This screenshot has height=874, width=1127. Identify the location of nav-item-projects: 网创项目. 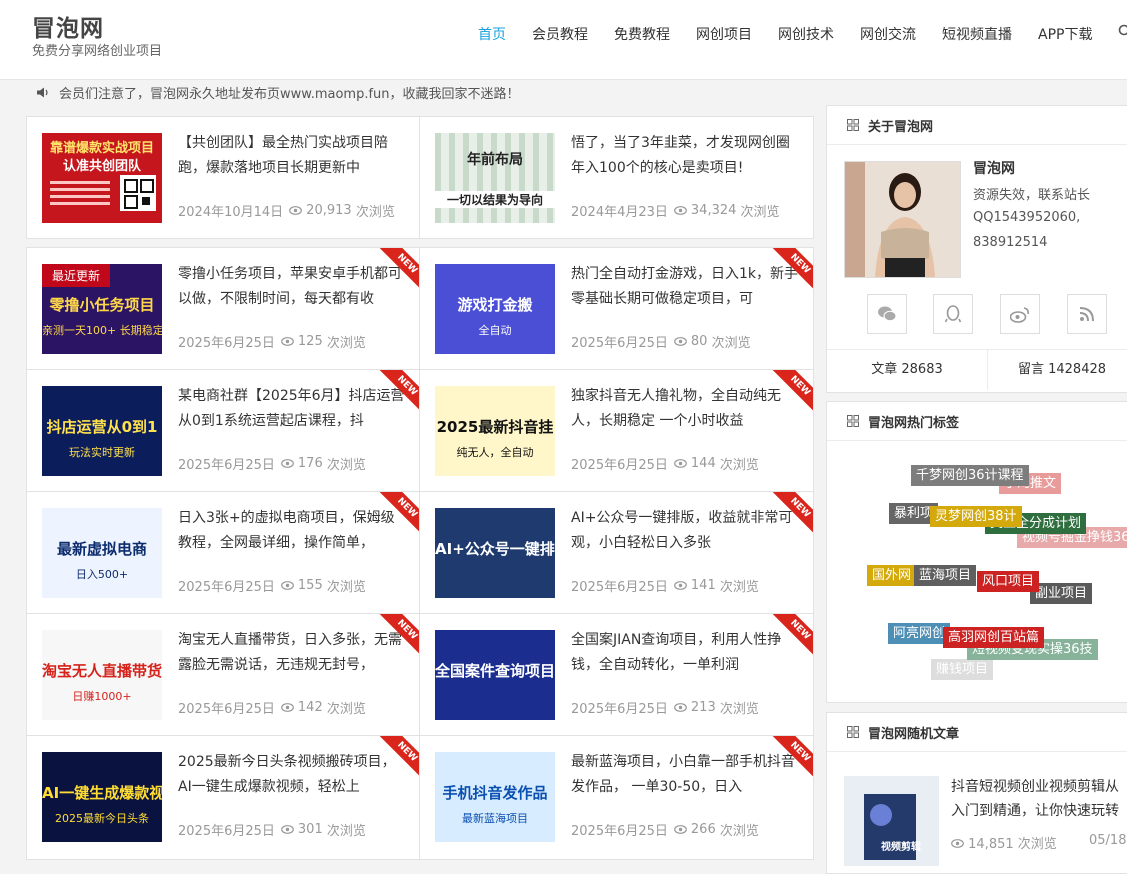
(724, 35).